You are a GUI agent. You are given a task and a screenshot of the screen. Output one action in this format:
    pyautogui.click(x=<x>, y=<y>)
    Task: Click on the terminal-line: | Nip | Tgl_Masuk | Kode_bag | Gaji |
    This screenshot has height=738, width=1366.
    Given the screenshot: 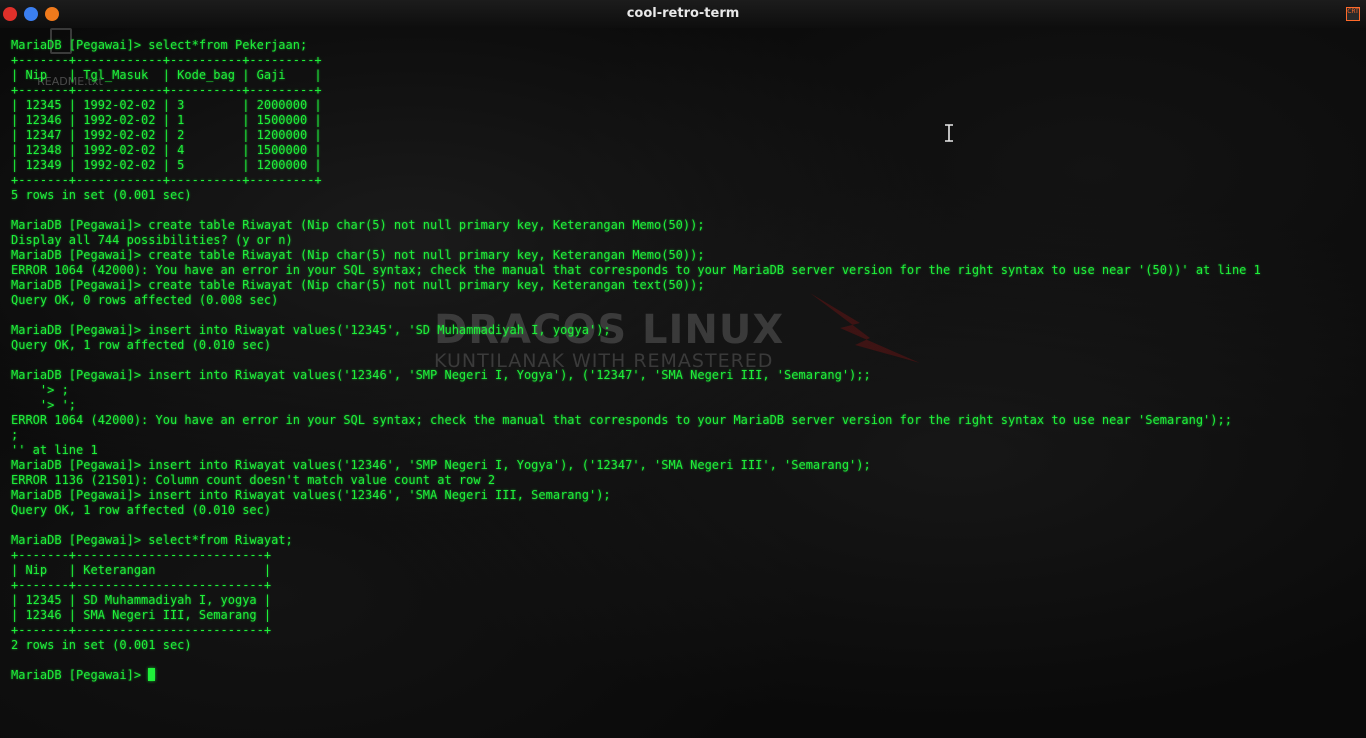 What is the action you would take?
    pyautogui.click(x=166, y=75)
    